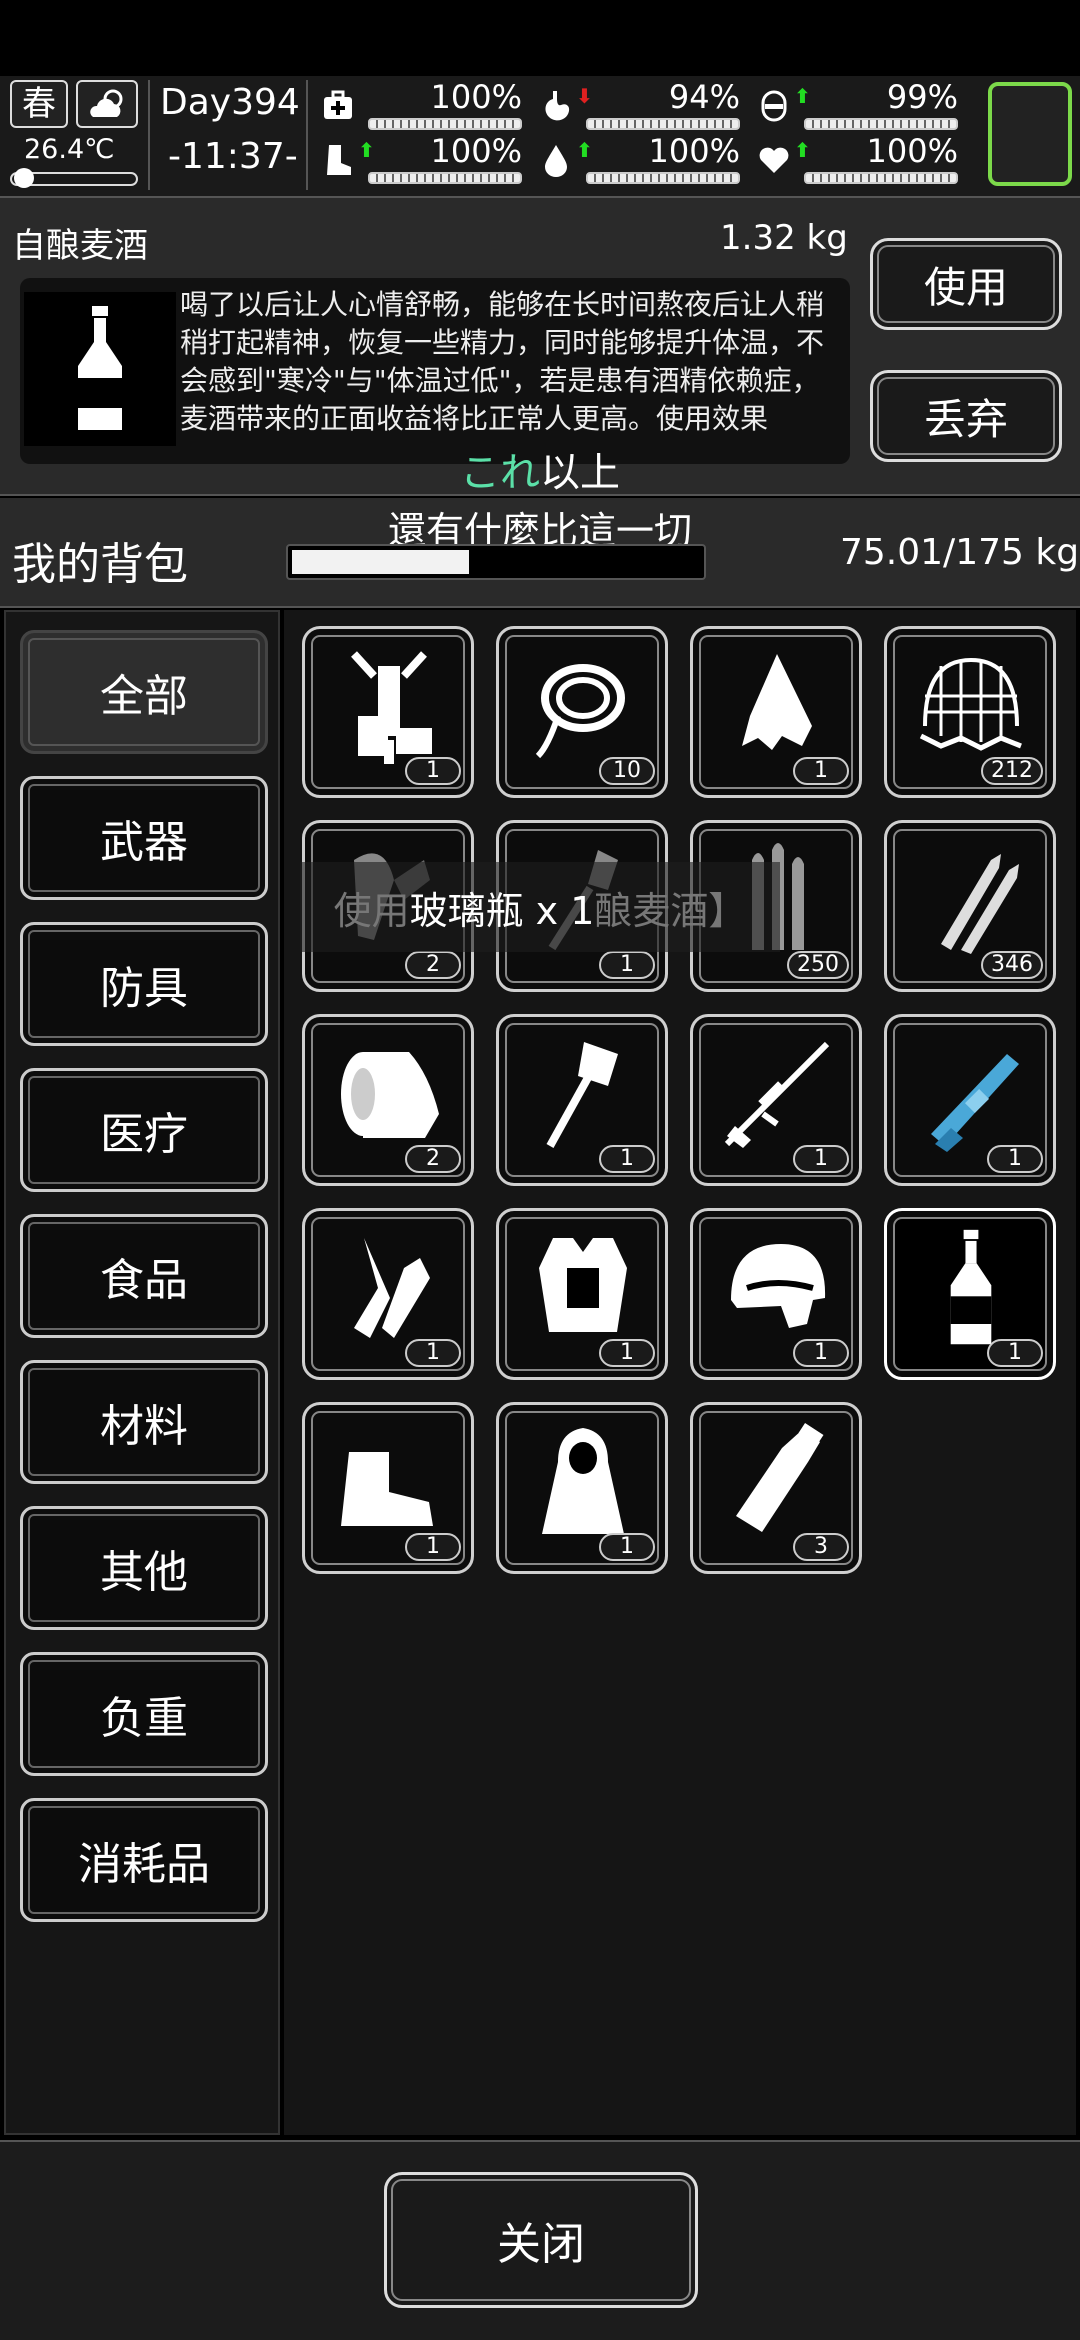  Describe the element at coordinates (144, 984) in the screenshot. I see `category-tab: 防具` at that location.